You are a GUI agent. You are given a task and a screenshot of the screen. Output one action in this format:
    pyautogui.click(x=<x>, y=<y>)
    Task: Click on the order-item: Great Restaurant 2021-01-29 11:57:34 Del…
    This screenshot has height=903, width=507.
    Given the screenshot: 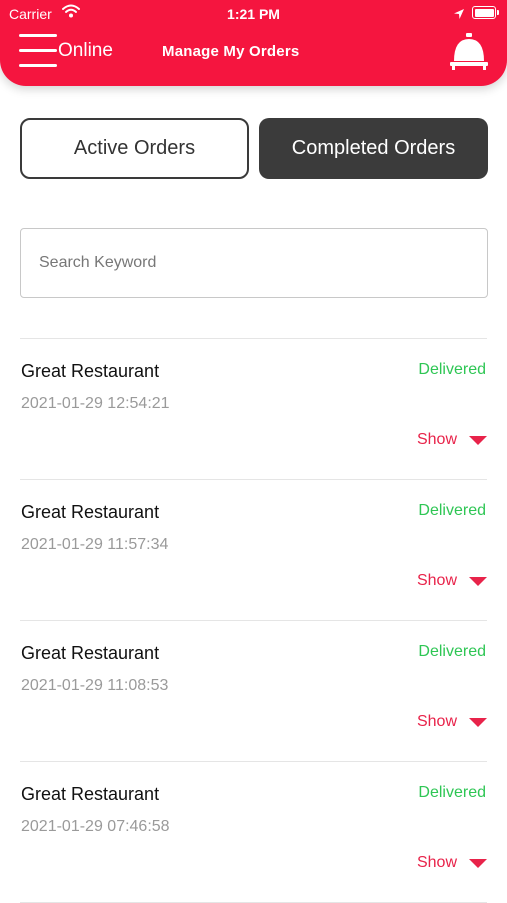 What is the action you would take?
    pyautogui.click(x=253, y=549)
    